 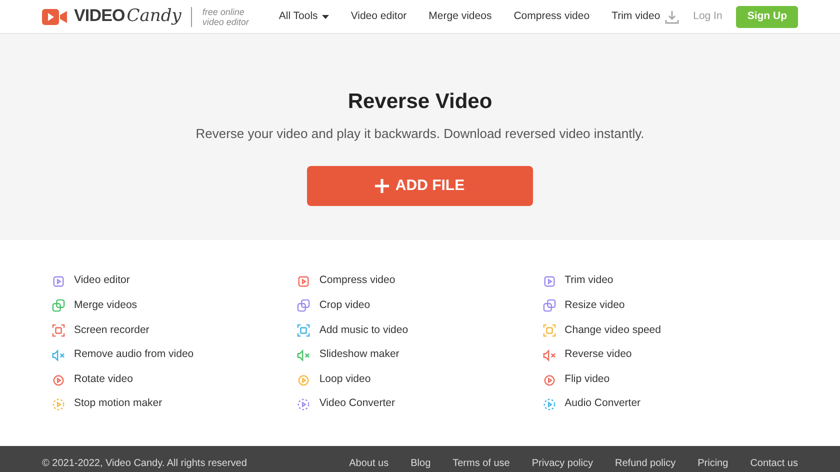 What do you see at coordinates (645, 463) in the screenshot?
I see `footer-link: Refund policy` at bounding box center [645, 463].